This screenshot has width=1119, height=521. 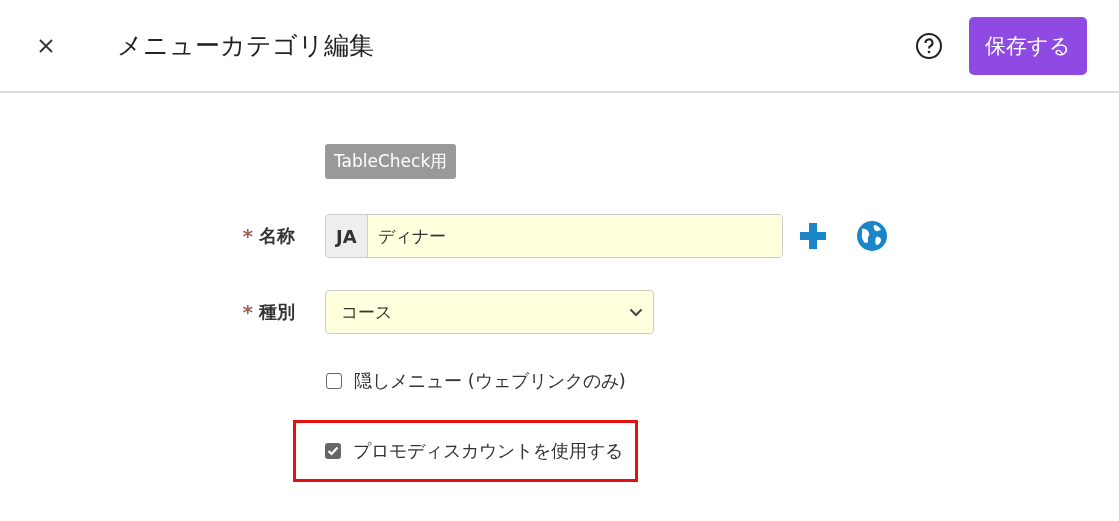 What do you see at coordinates (554, 236) in the screenshot?
I see `name-field: JA ディナー` at bounding box center [554, 236].